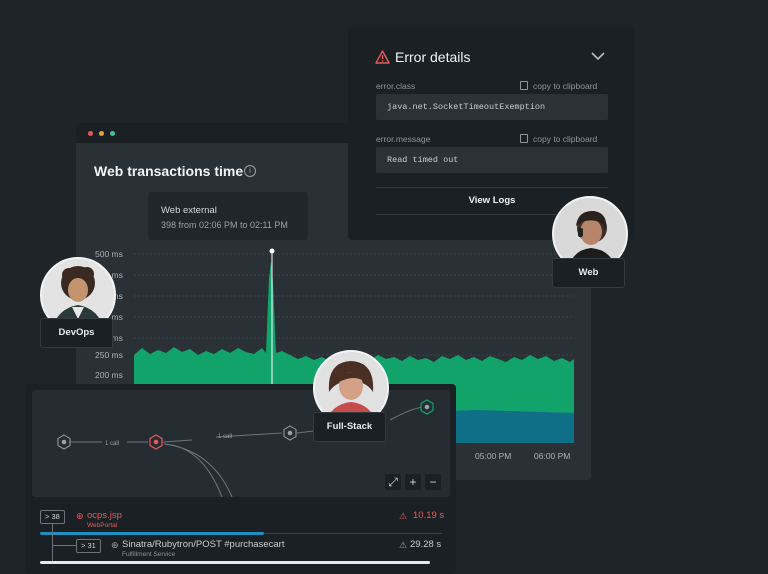 The image size is (768, 574). What do you see at coordinates (109, 355) in the screenshot?
I see `y-tick-label: 250 ms` at bounding box center [109, 355].